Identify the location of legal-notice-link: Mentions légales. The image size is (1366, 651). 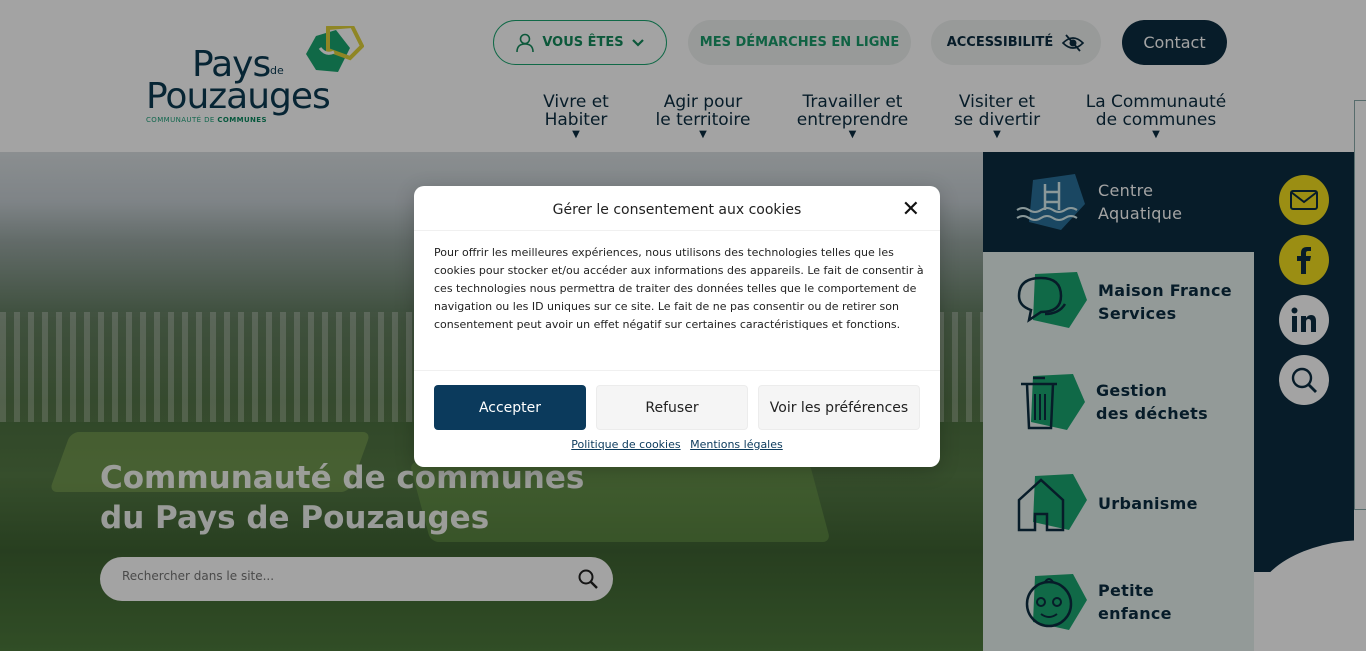
(736, 444).